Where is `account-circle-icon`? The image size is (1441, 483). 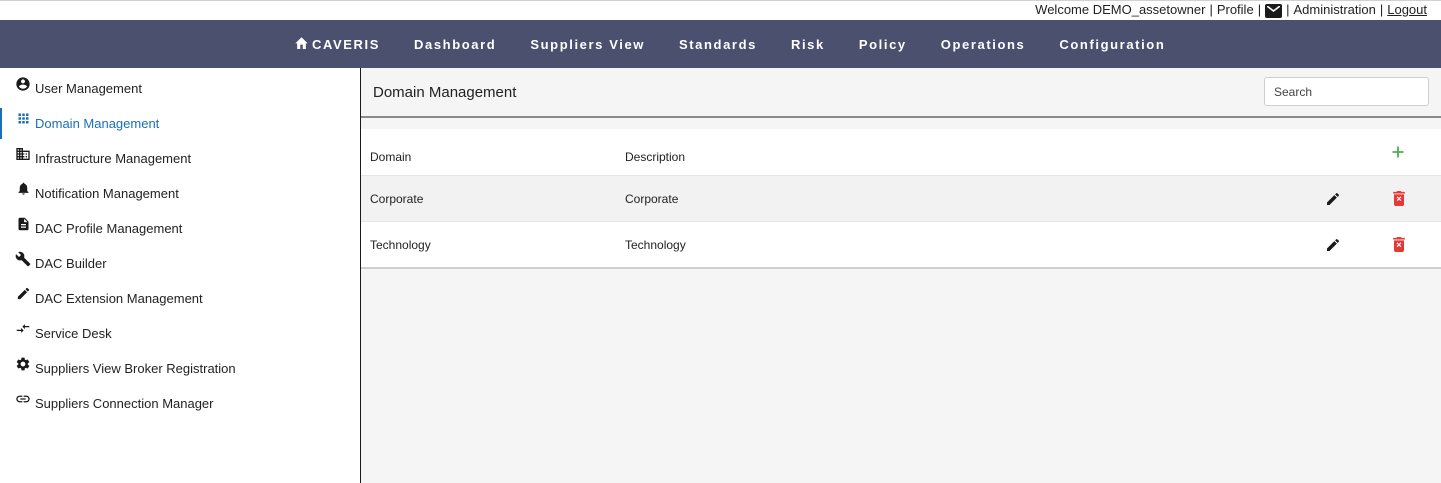
account-circle-icon is located at coordinates (23, 85).